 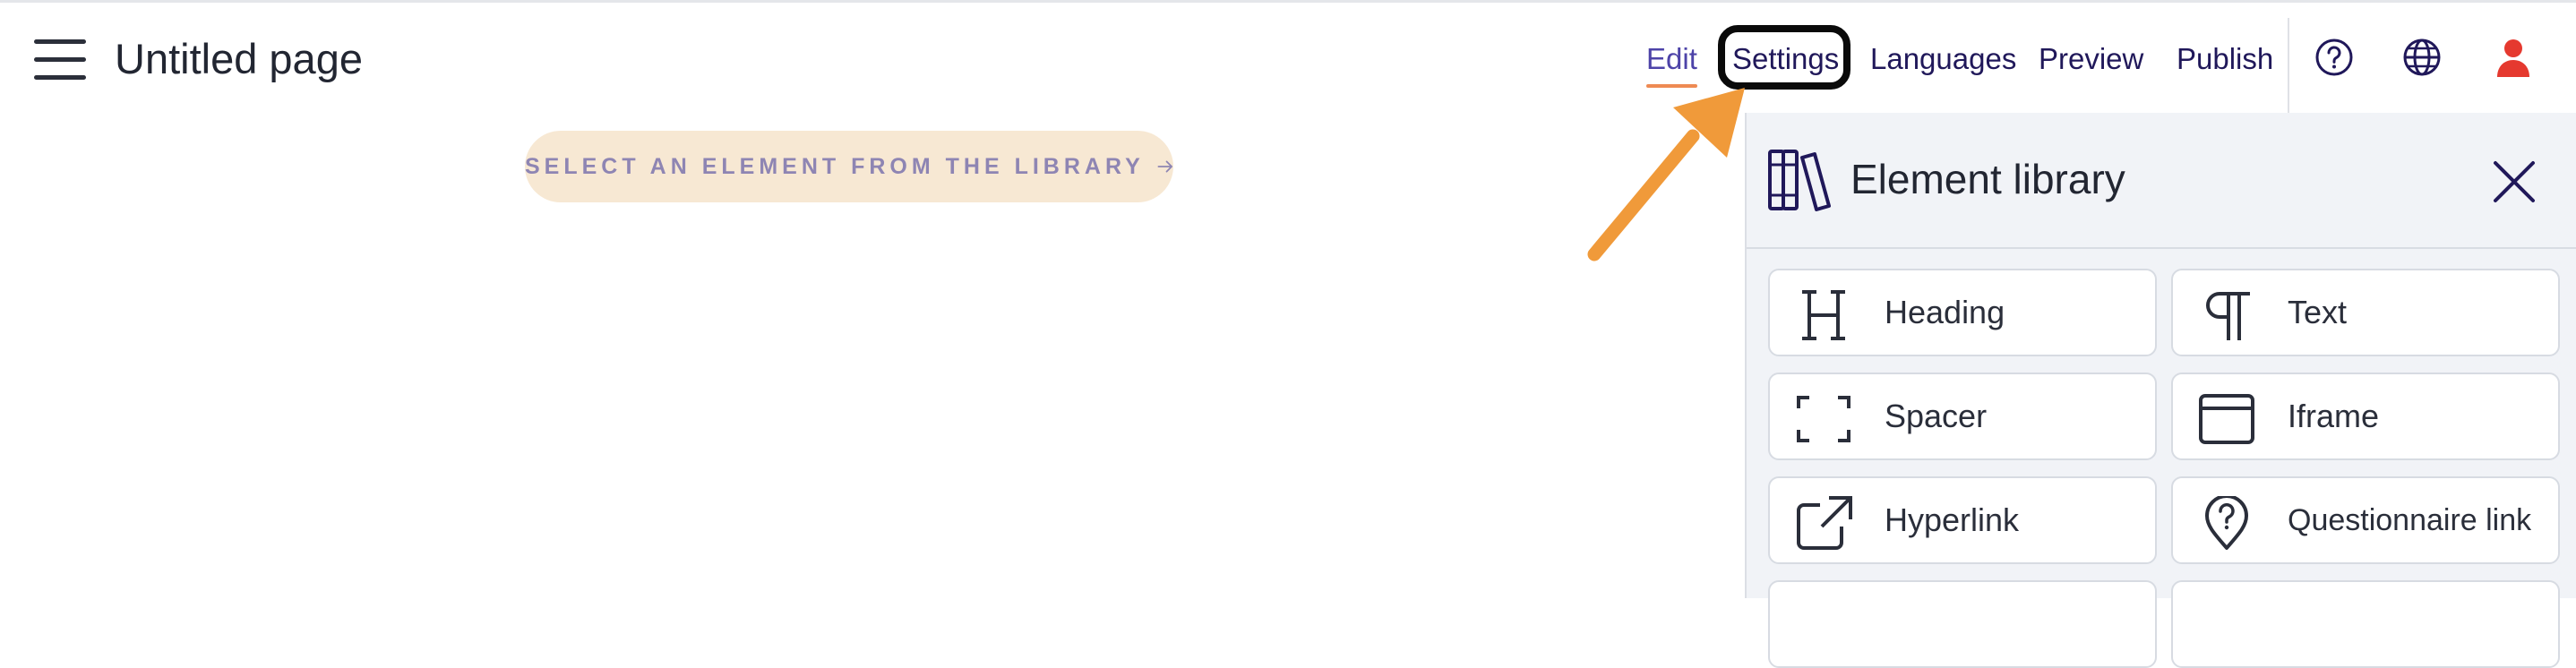 What do you see at coordinates (1943, 59) in the screenshot?
I see `tab-languages: Languages` at bounding box center [1943, 59].